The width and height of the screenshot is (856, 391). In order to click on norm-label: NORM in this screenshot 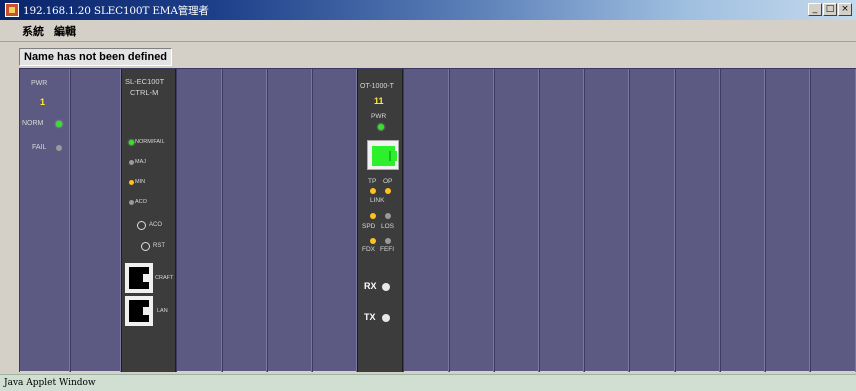, I will do `click(33, 123)`.